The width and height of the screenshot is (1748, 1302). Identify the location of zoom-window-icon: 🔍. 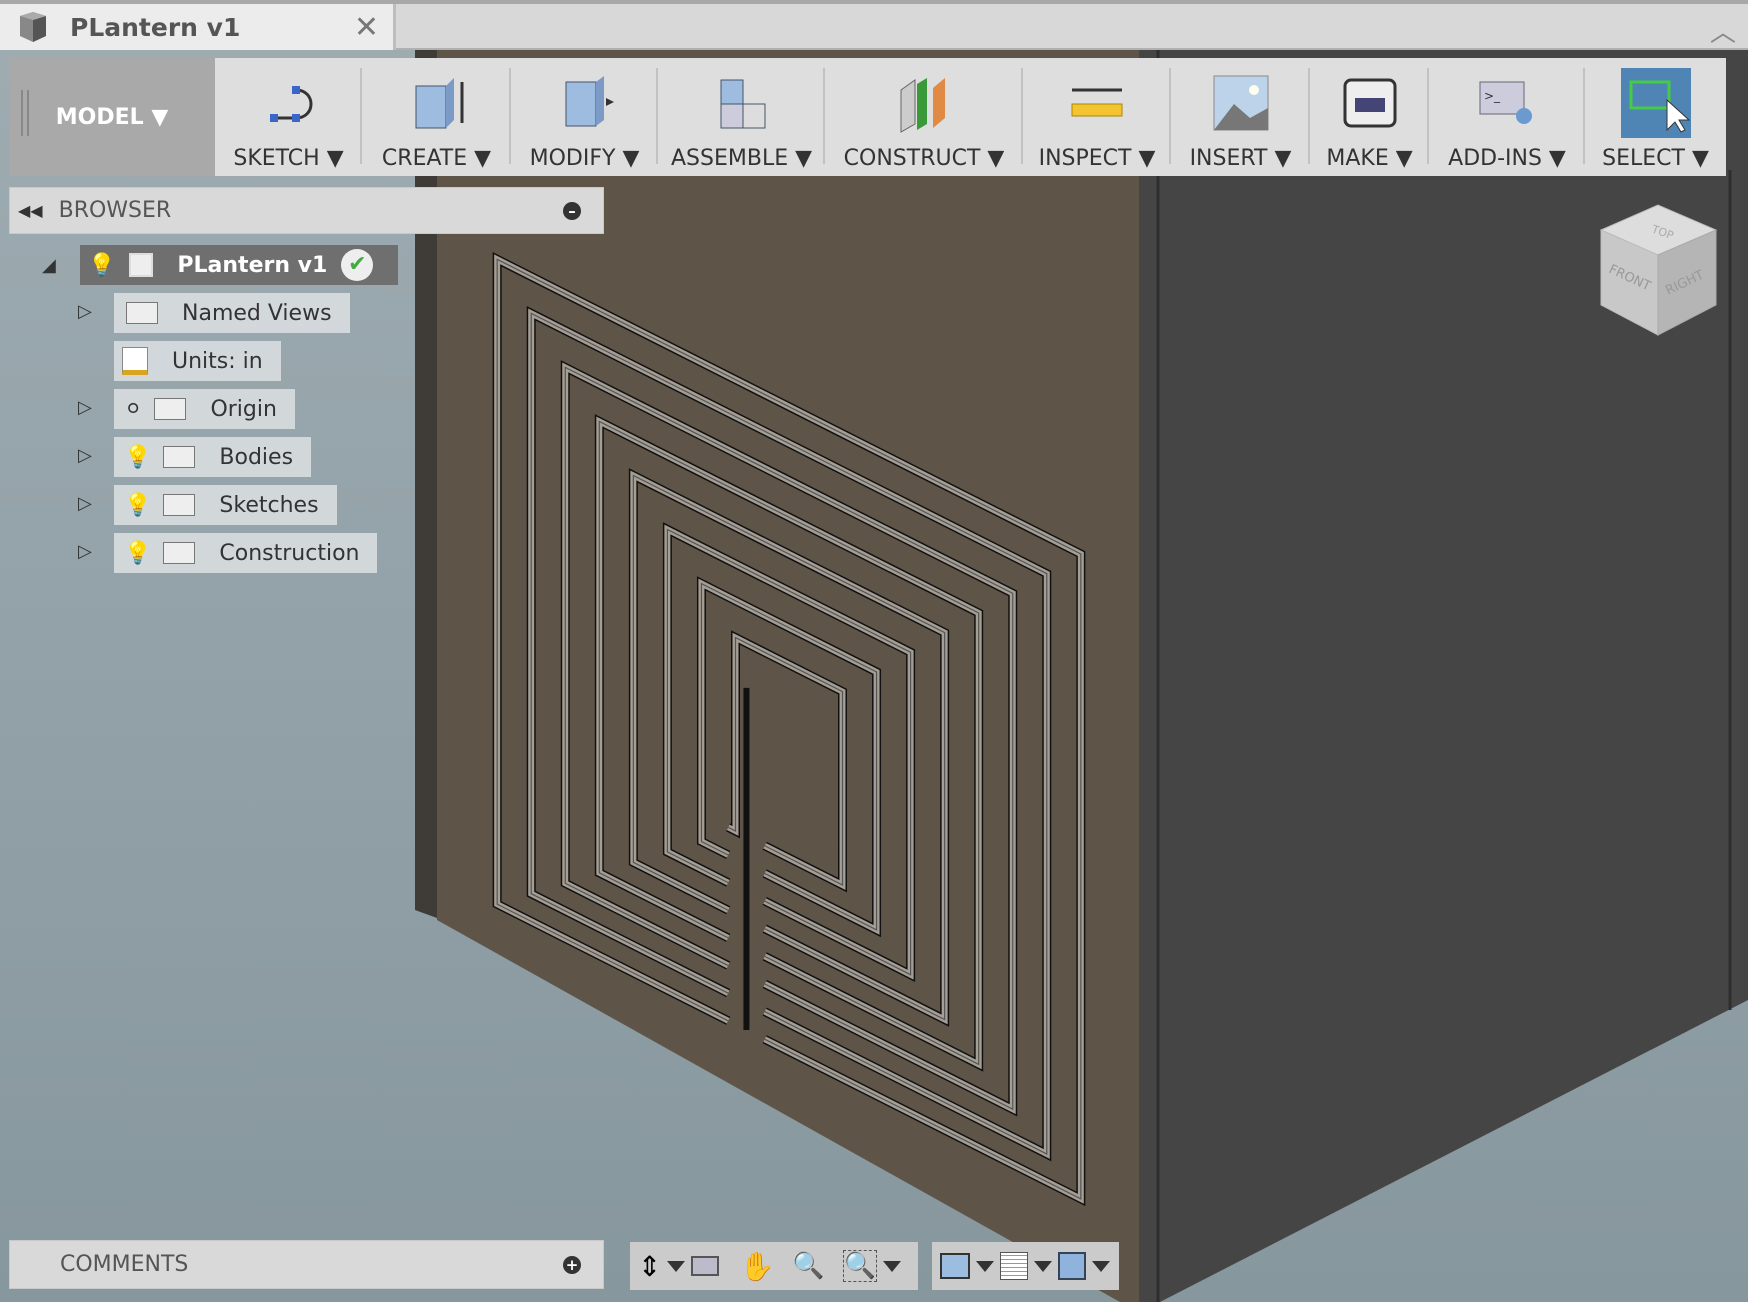
(860, 1266).